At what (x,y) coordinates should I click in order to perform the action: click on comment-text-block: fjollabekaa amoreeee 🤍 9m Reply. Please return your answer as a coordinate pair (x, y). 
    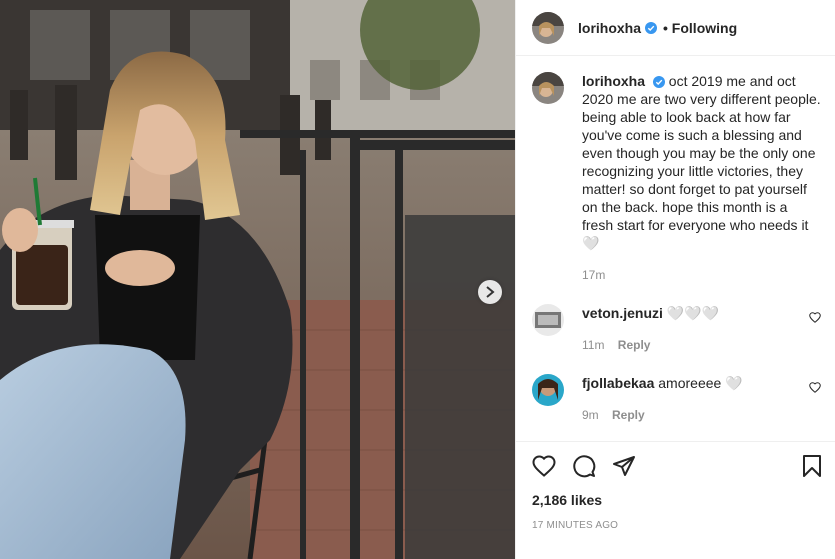
    Looking at the image, I should click on (692, 399).